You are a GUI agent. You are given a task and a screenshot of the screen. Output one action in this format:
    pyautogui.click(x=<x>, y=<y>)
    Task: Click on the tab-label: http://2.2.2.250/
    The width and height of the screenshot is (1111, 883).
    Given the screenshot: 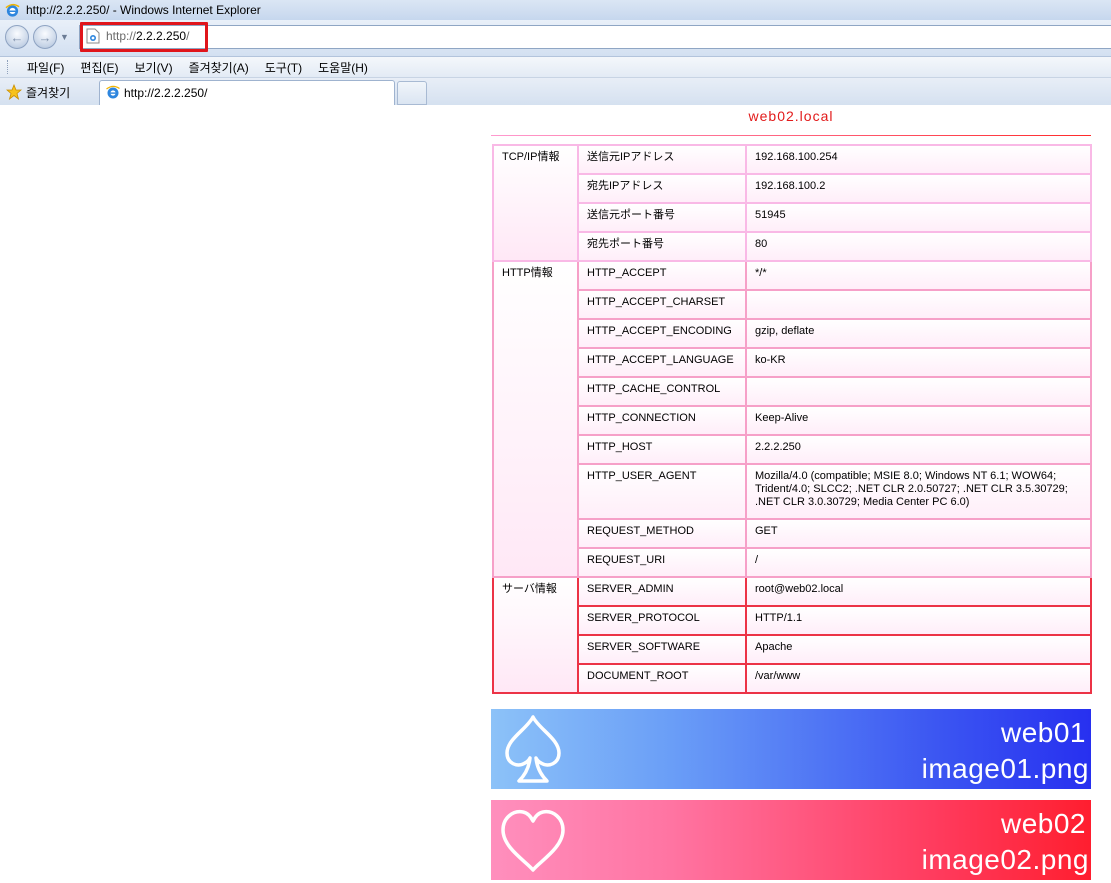 What is the action you would take?
    pyautogui.click(x=166, y=93)
    